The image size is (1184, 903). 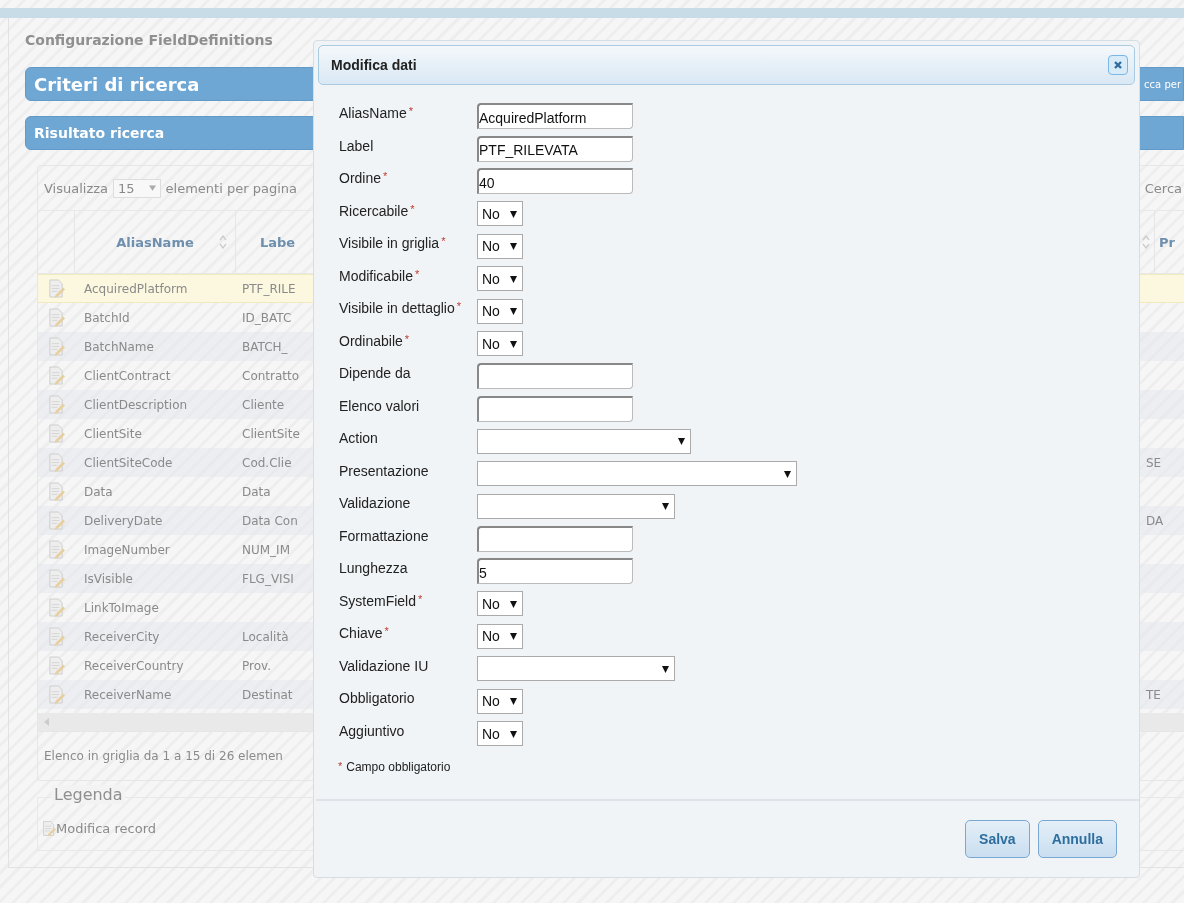 What do you see at coordinates (378, 600) in the screenshot?
I see `field-label: SystemField` at bounding box center [378, 600].